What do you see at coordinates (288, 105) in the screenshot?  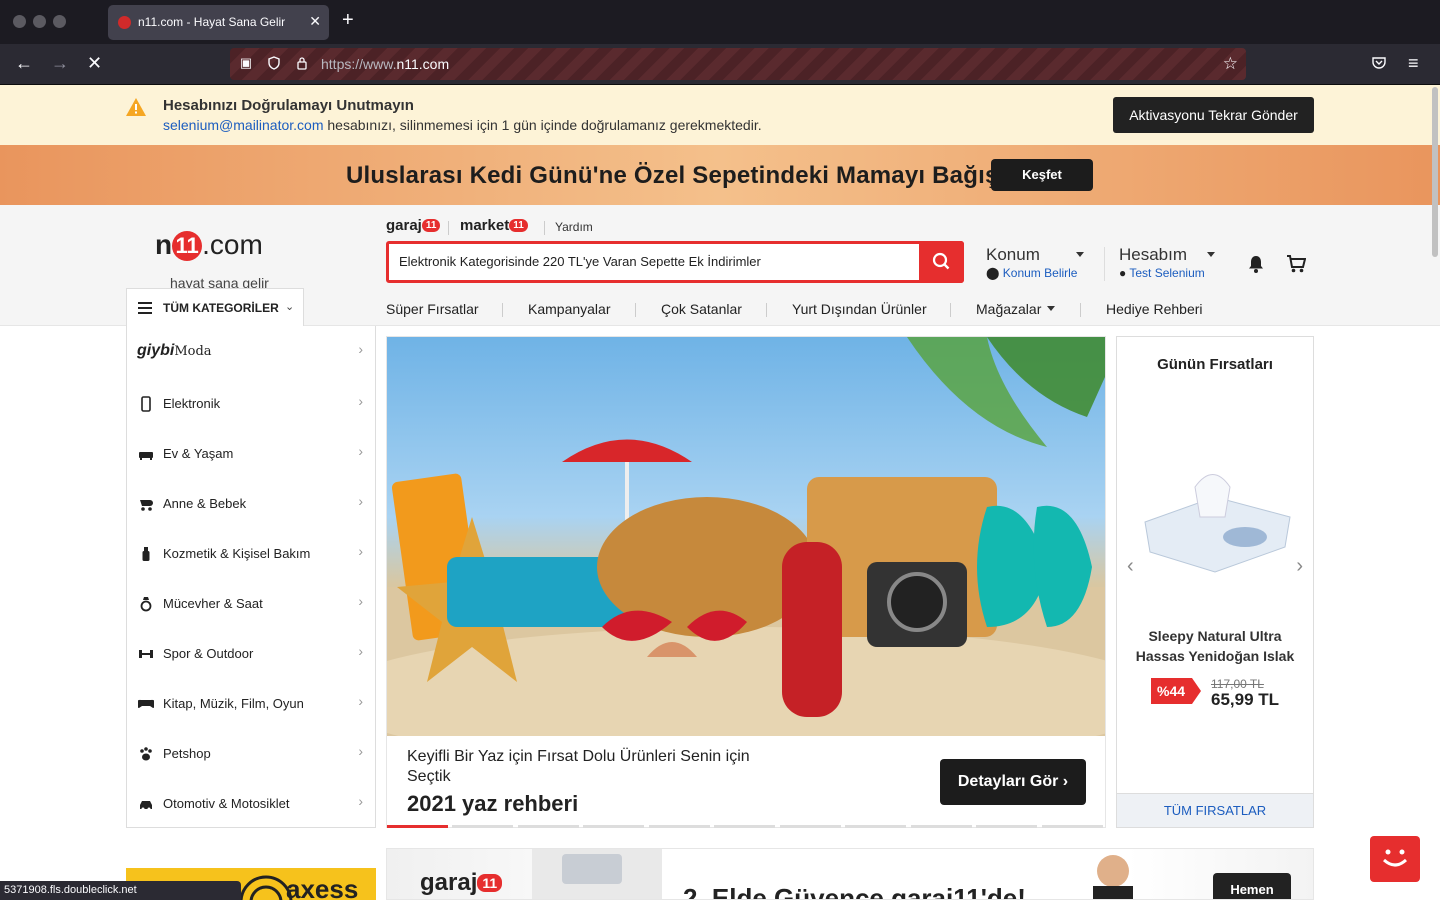 I see `verification-title: Hesabınızı Doğrulamayı Unutmayın` at bounding box center [288, 105].